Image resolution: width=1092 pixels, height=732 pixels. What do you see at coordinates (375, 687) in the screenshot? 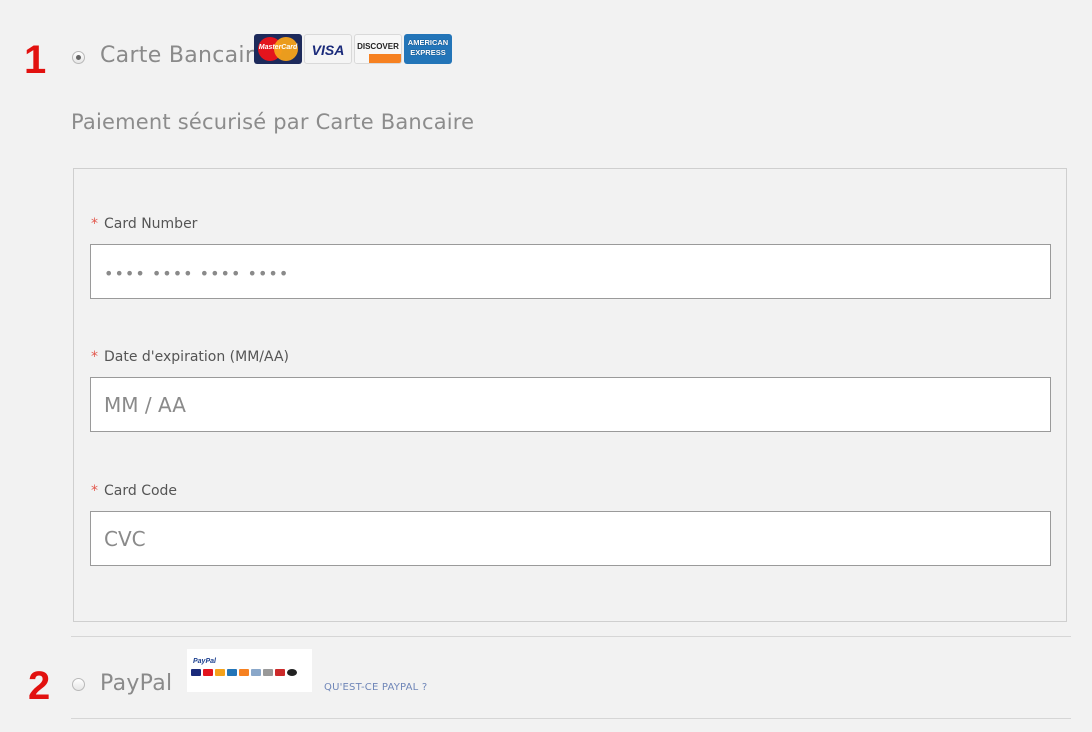
I see `what-is-paypal-link: QU'EST-CE PAYPAL ?` at bounding box center [375, 687].